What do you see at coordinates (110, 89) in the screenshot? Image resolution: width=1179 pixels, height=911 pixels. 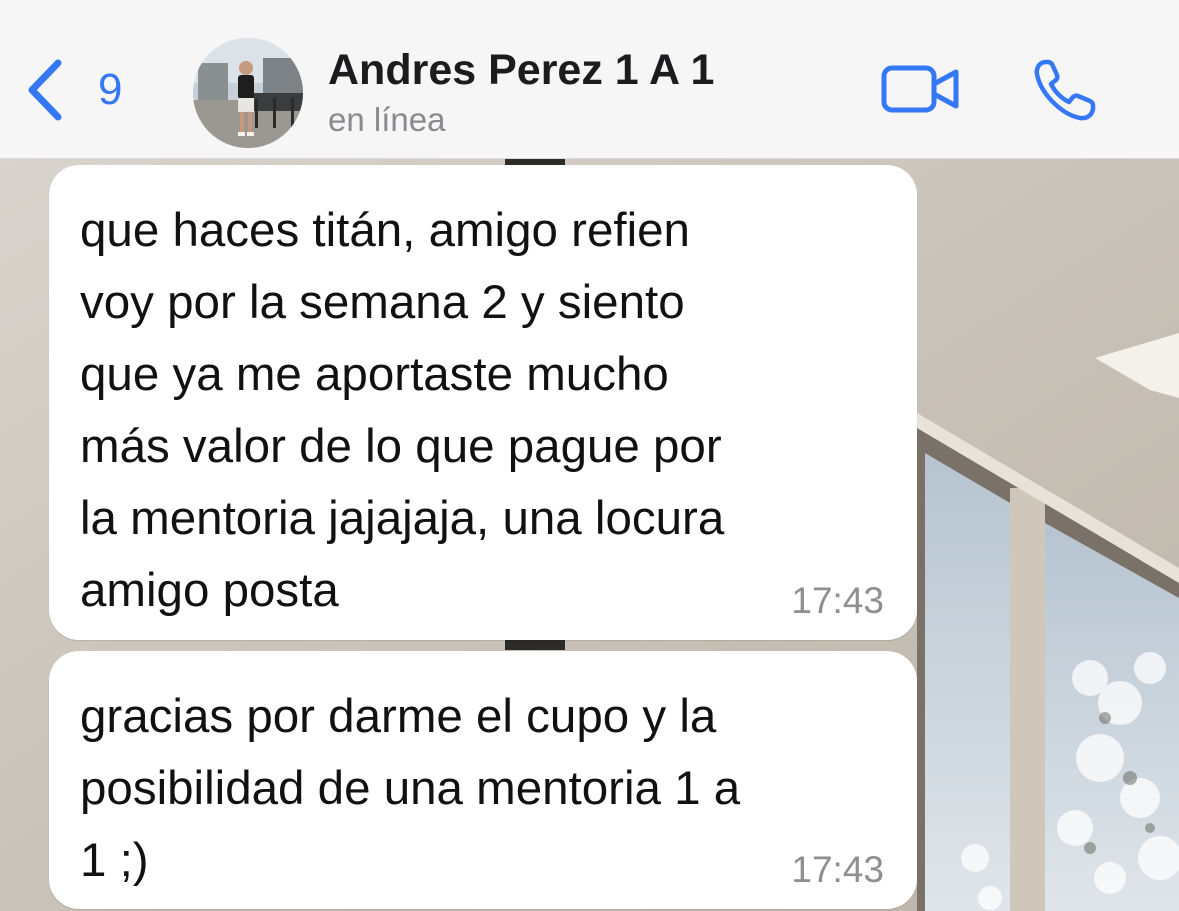 I see `unread-count: 9` at bounding box center [110, 89].